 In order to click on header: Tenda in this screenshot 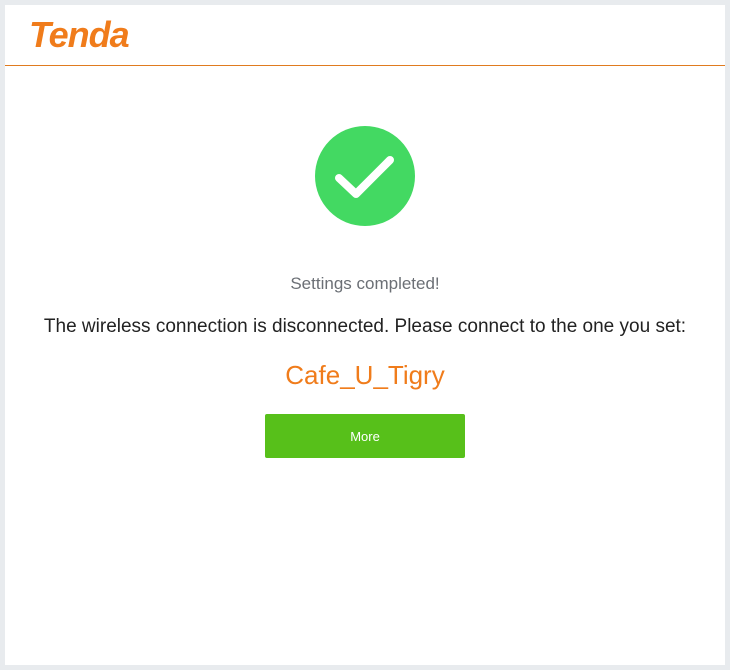, I will do `click(365, 35)`.